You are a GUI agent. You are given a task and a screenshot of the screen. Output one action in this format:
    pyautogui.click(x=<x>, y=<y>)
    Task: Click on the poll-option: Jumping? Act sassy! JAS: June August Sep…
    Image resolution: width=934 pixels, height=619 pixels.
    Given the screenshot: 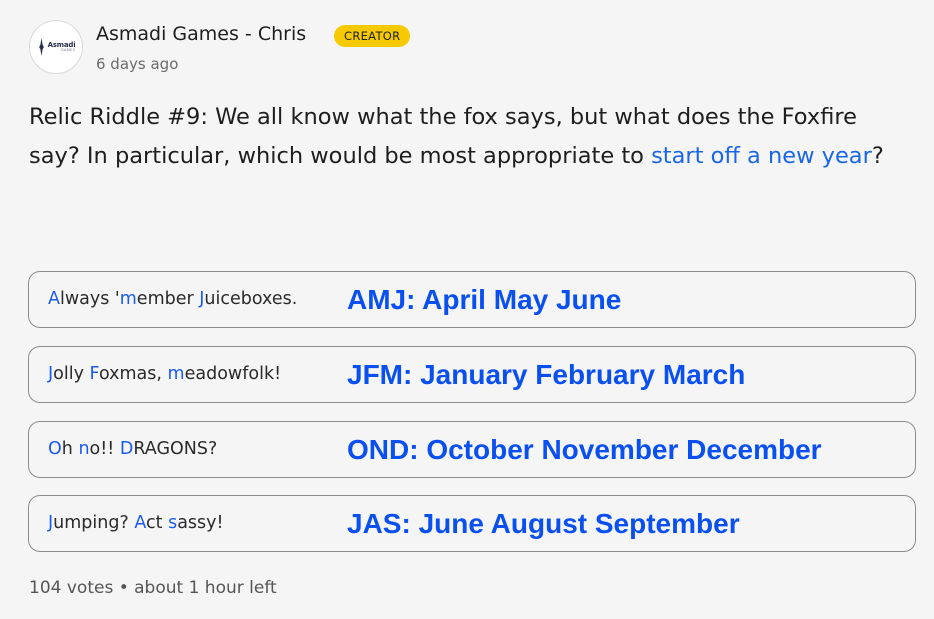 What is the action you would take?
    pyautogui.click(x=472, y=523)
    